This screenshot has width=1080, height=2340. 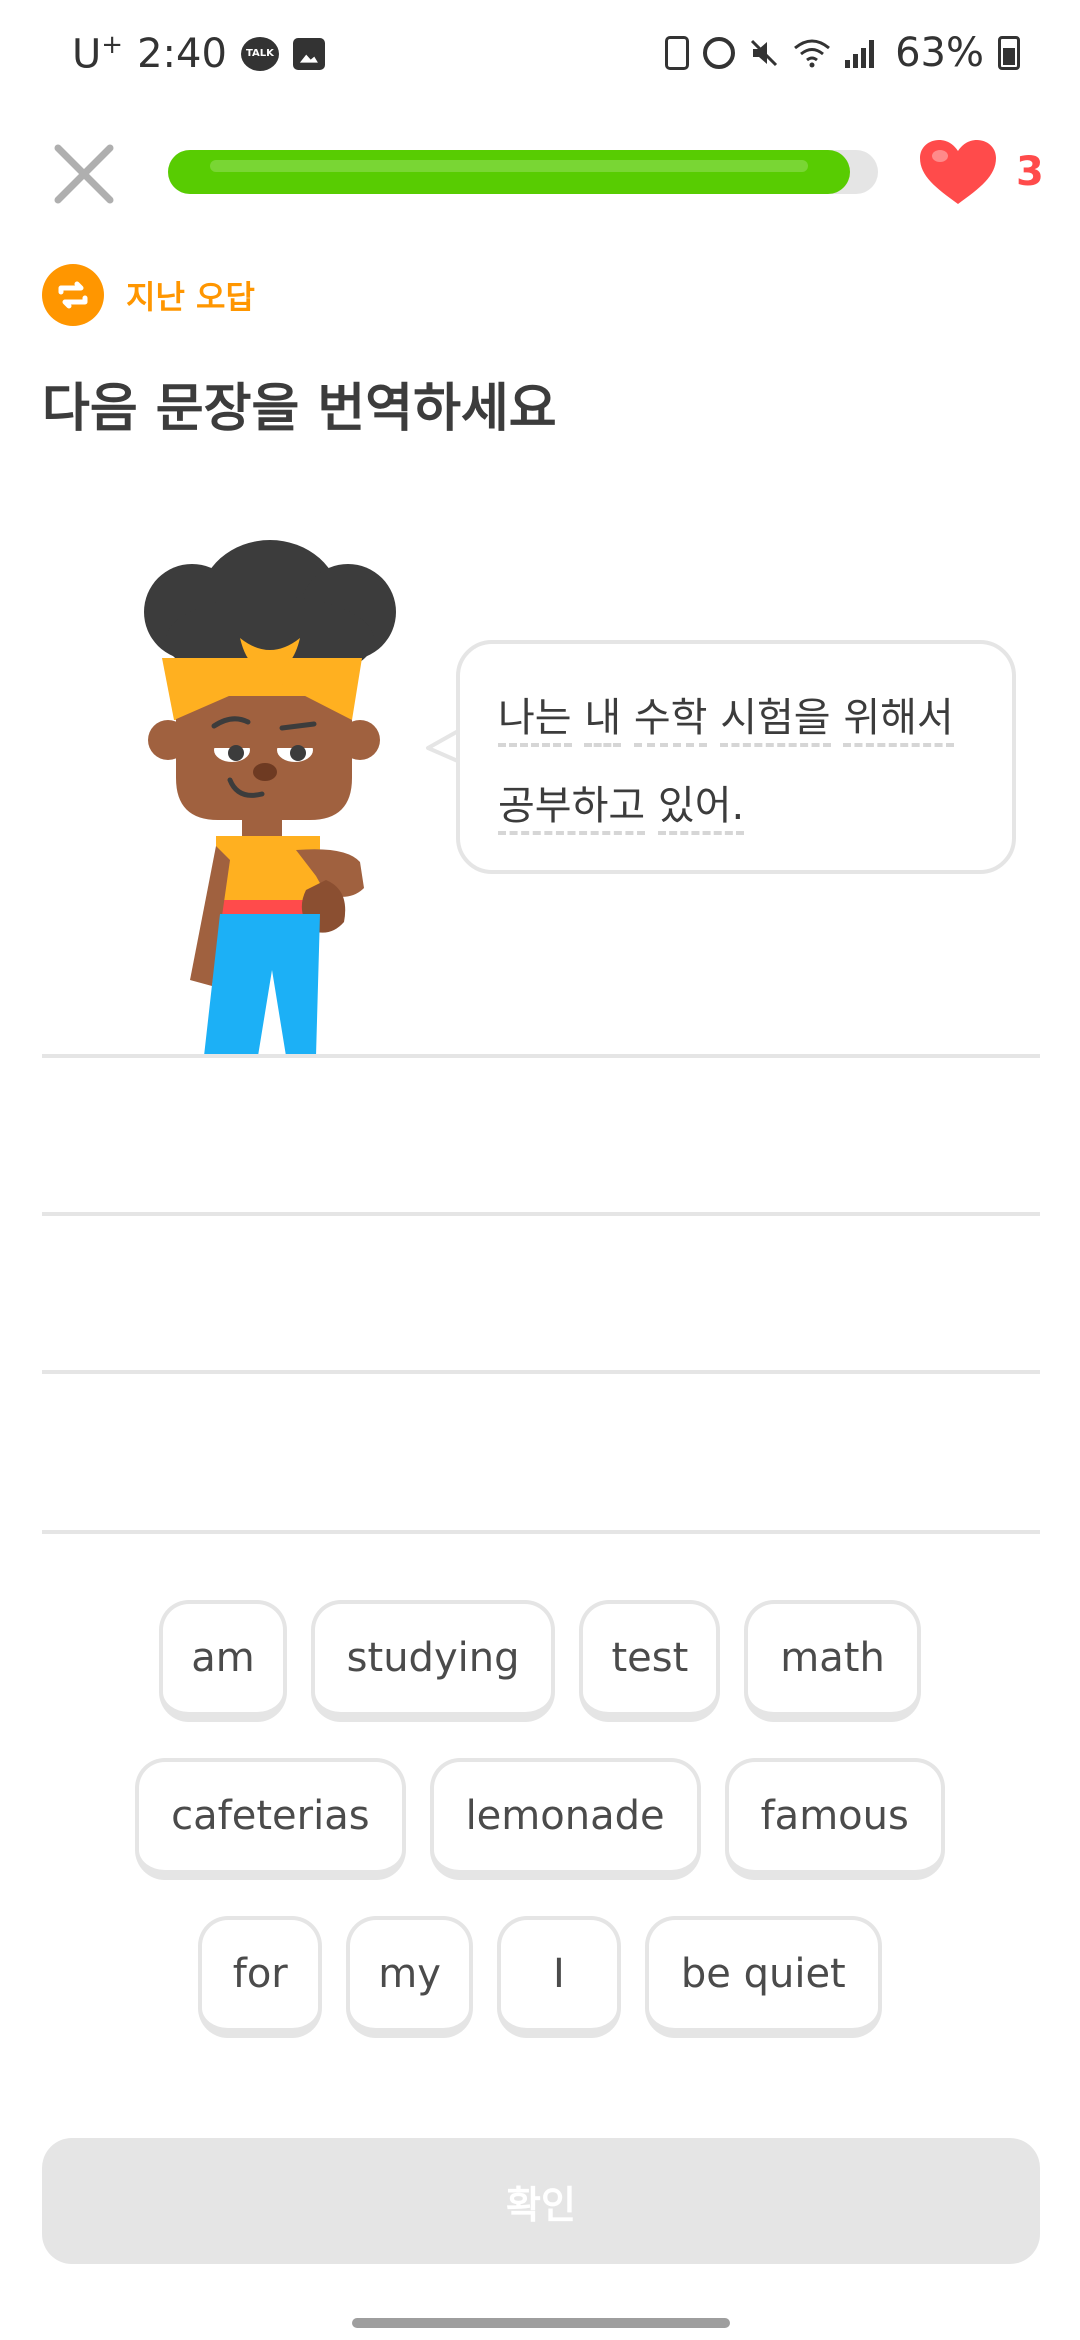 What do you see at coordinates (509, 166) in the screenshot?
I see `lesson-progress-shine` at bounding box center [509, 166].